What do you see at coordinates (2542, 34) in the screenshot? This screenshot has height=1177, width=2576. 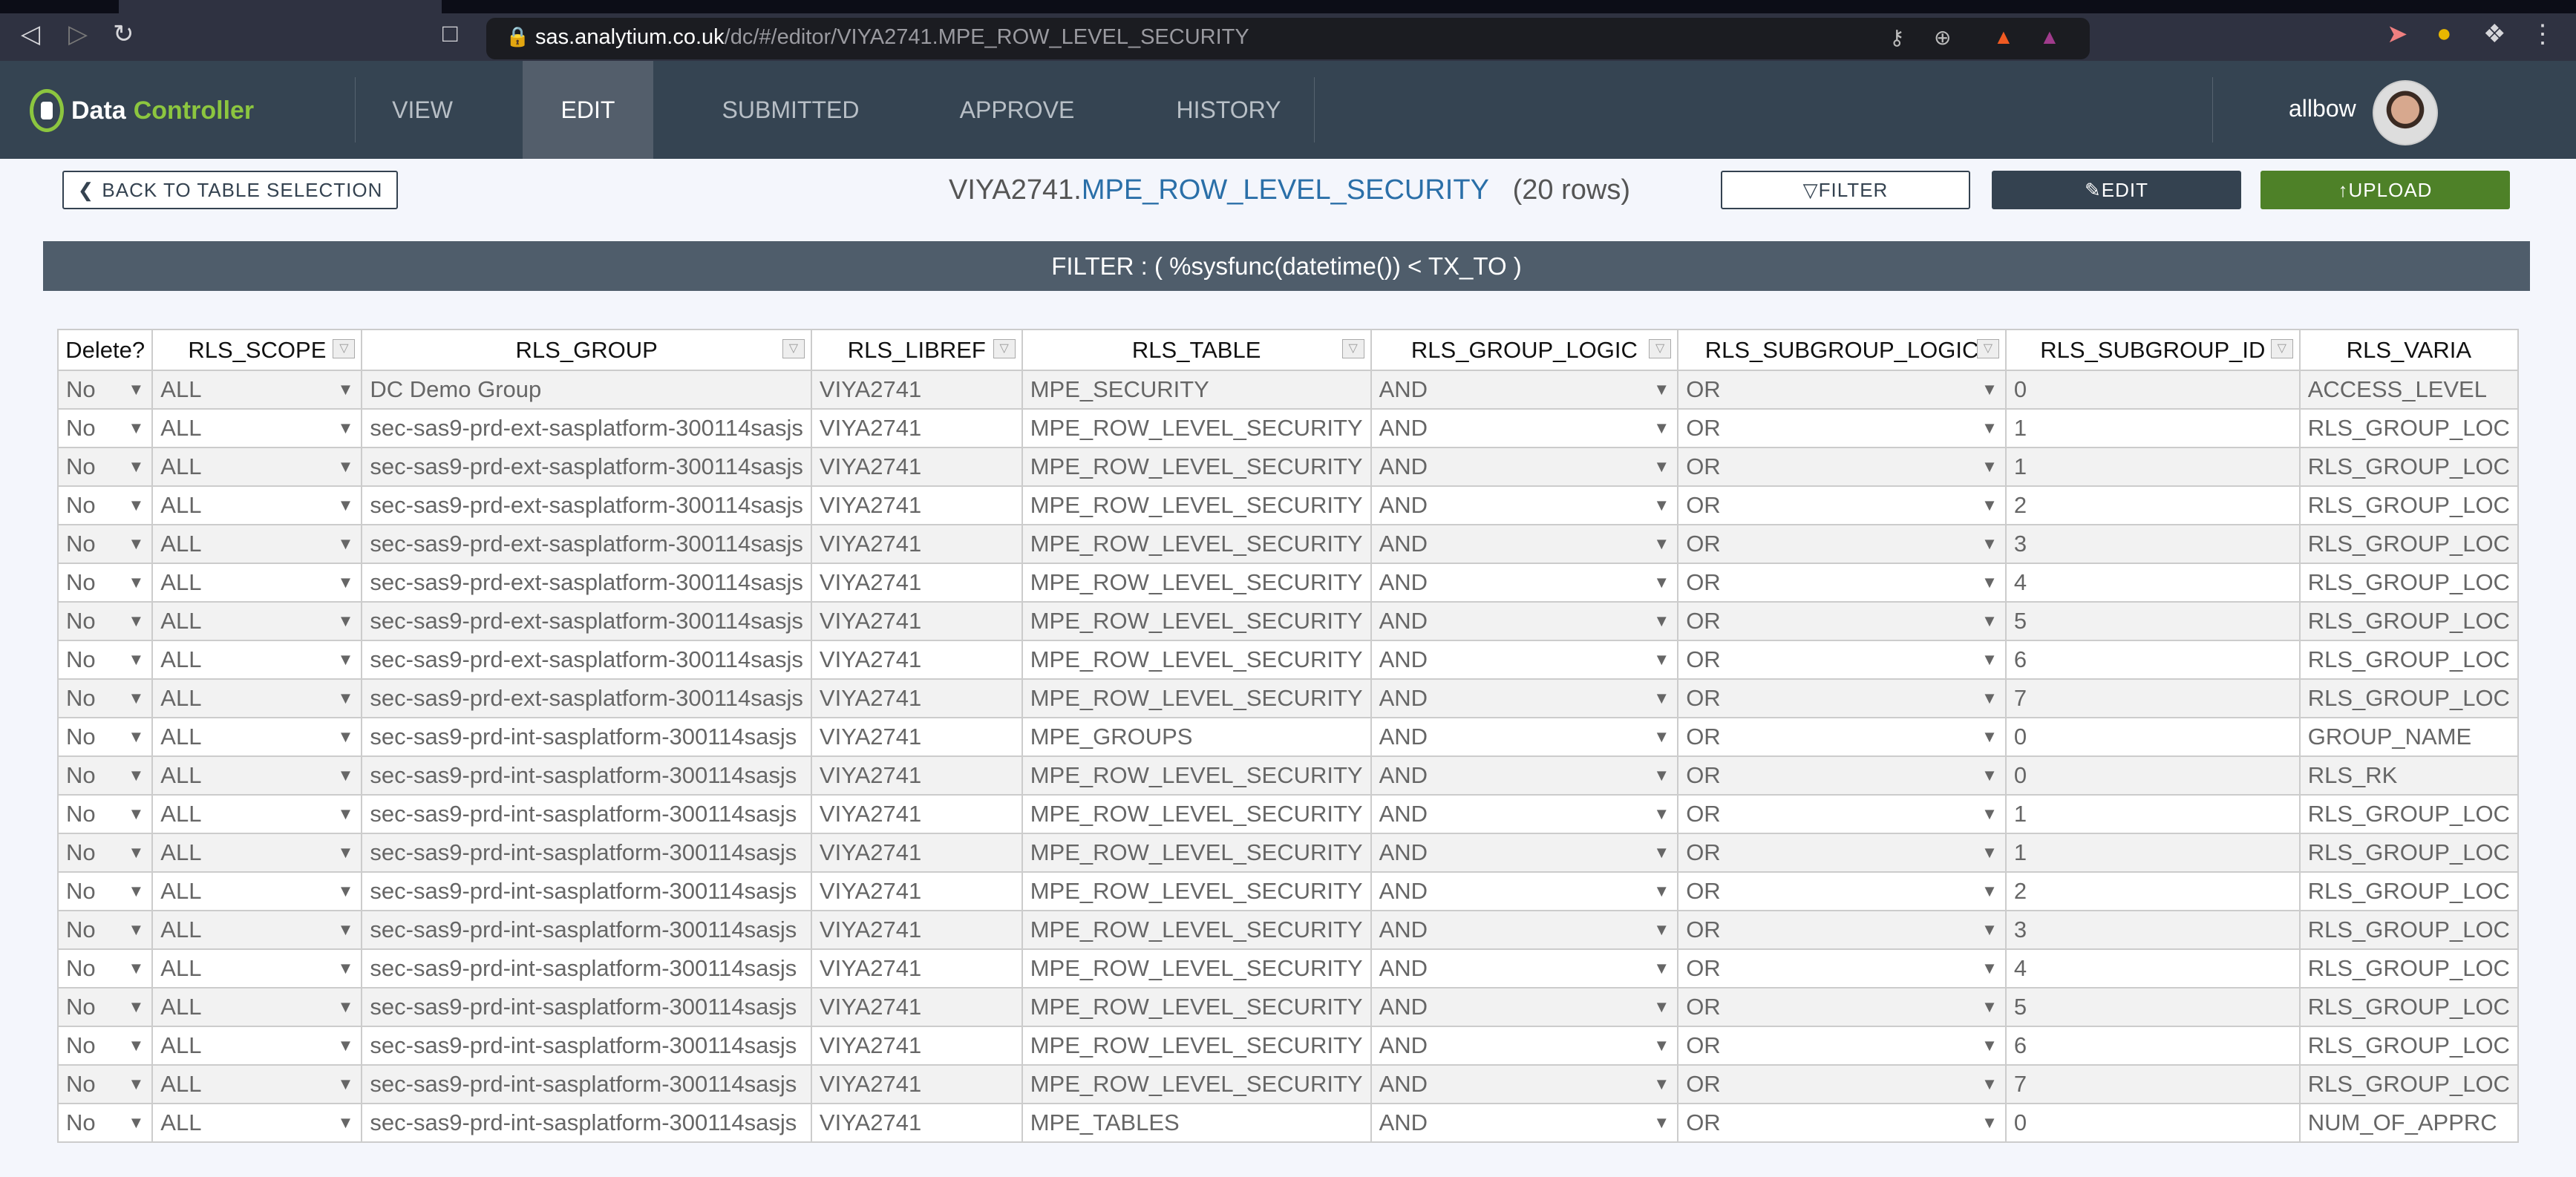 I see `menu-icon: ⋮` at bounding box center [2542, 34].